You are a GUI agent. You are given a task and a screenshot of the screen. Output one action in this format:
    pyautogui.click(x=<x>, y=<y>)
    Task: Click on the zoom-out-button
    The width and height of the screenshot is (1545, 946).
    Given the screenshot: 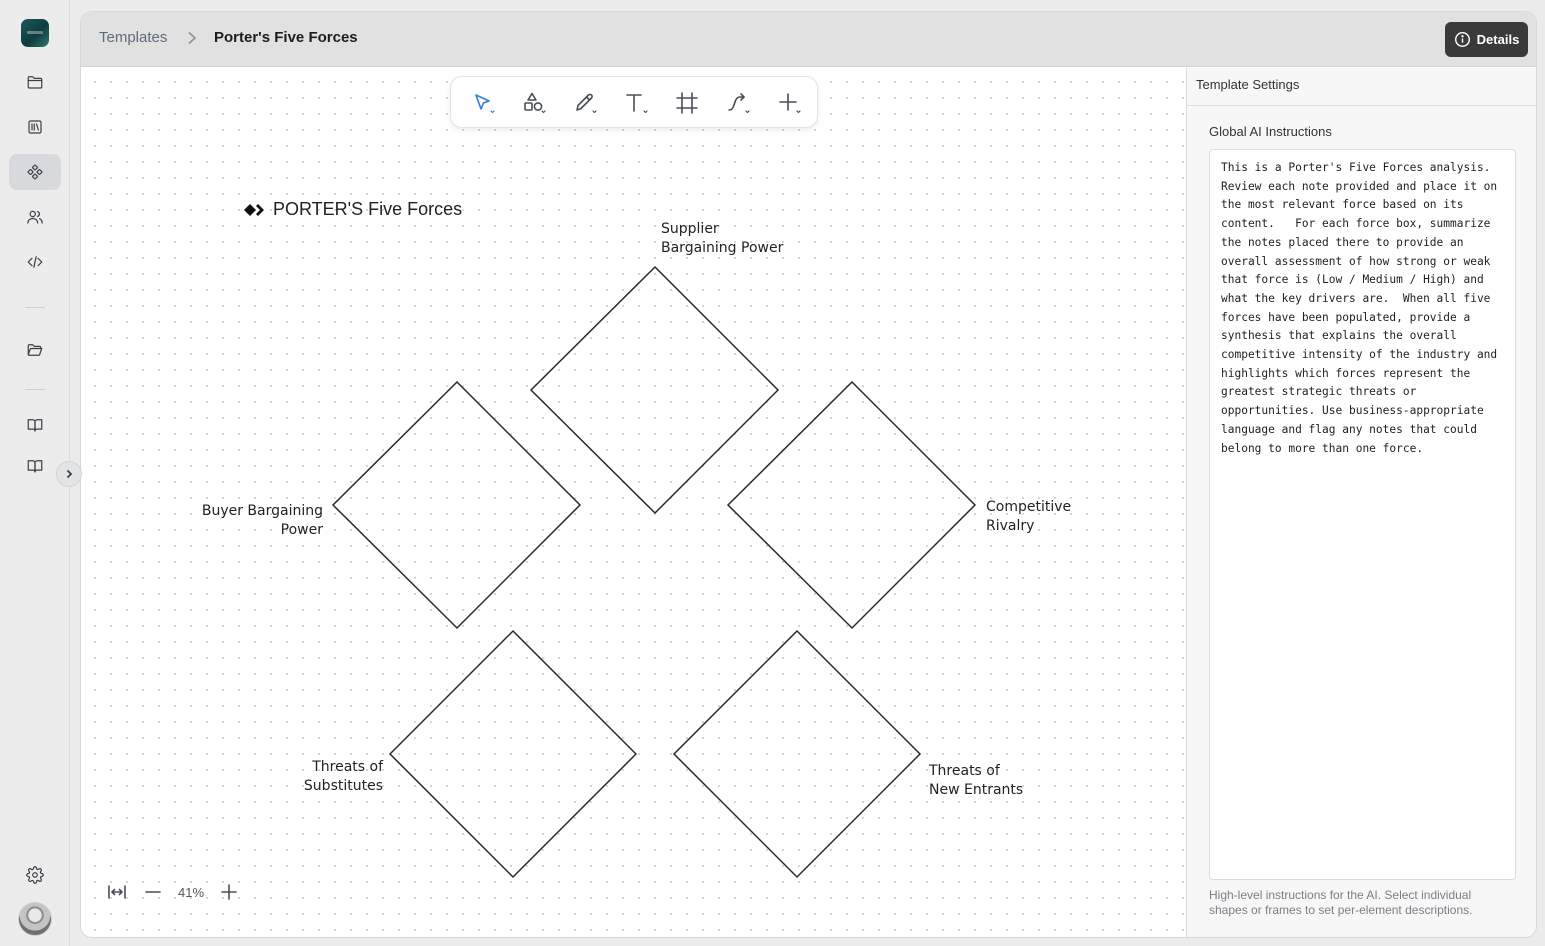 What is the action you would take?
    pyautogui.click(x=153, y=892)
    